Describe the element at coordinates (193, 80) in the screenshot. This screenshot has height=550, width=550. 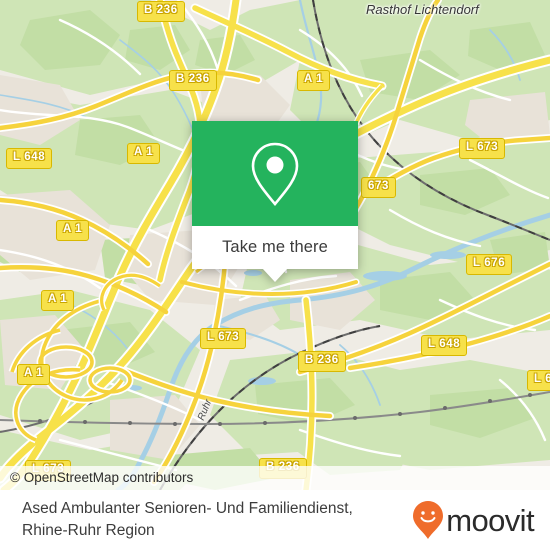
I see `road-shield-b236-upper: B 236` at that location.